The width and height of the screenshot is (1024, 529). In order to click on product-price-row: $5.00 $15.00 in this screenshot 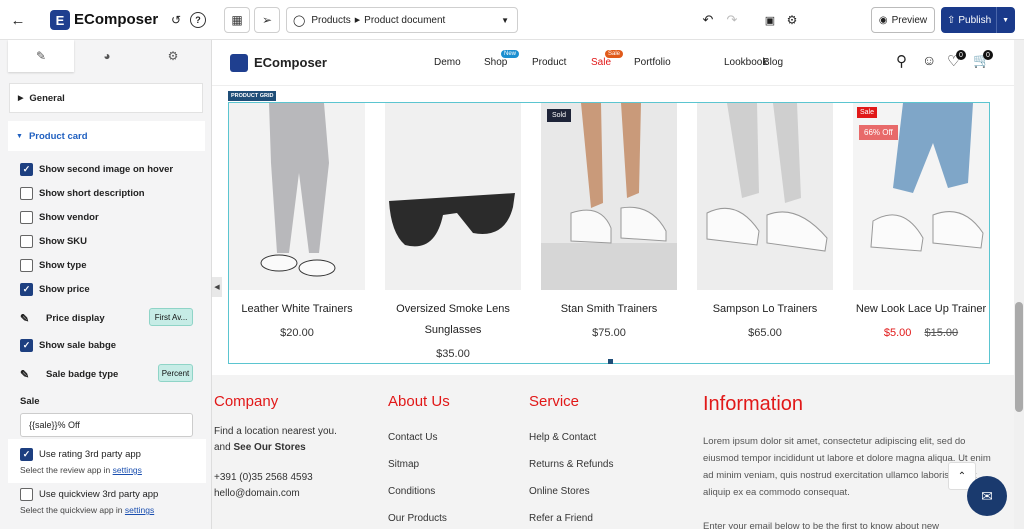, I will do `click(921, 333)`.